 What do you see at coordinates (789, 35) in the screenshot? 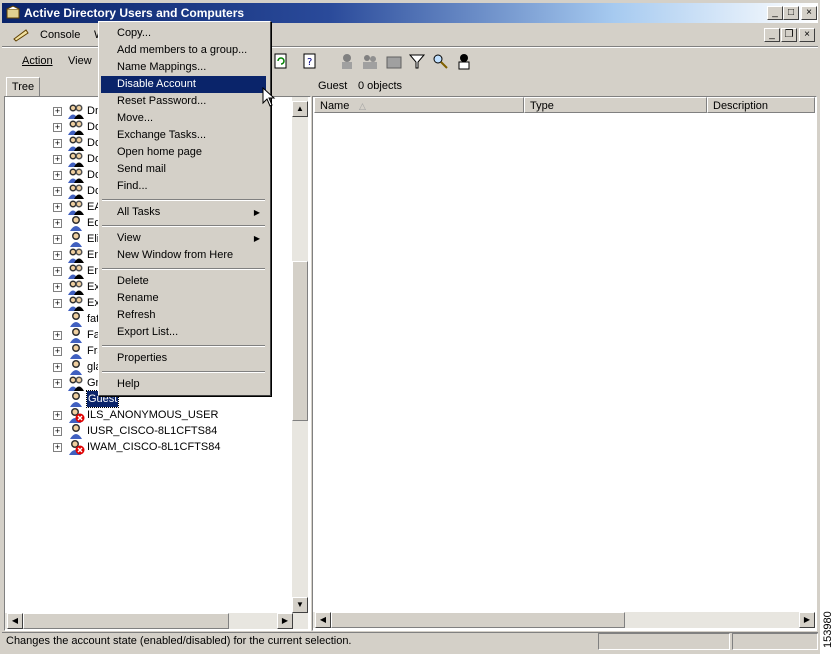
I see `child-restore-button: ❐` at bounding box center [789, 35].